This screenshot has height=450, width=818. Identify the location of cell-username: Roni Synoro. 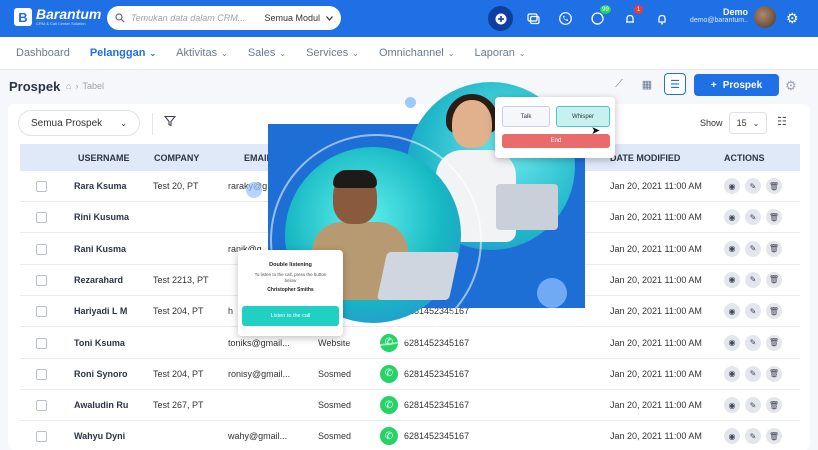
(101, 374).